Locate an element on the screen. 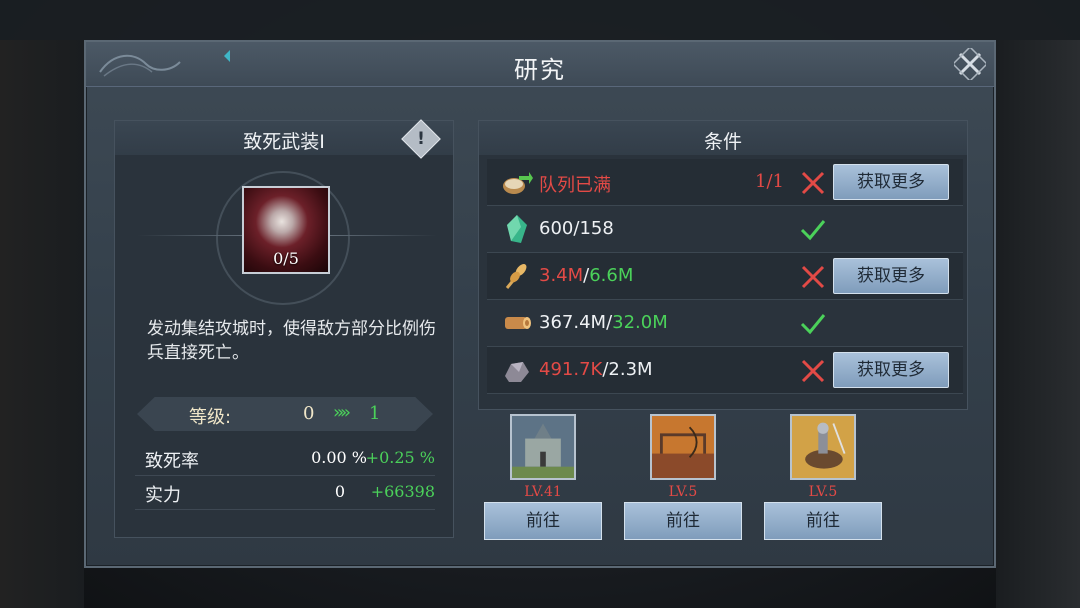  archery-building-icon is located at coordinates (683, 447).